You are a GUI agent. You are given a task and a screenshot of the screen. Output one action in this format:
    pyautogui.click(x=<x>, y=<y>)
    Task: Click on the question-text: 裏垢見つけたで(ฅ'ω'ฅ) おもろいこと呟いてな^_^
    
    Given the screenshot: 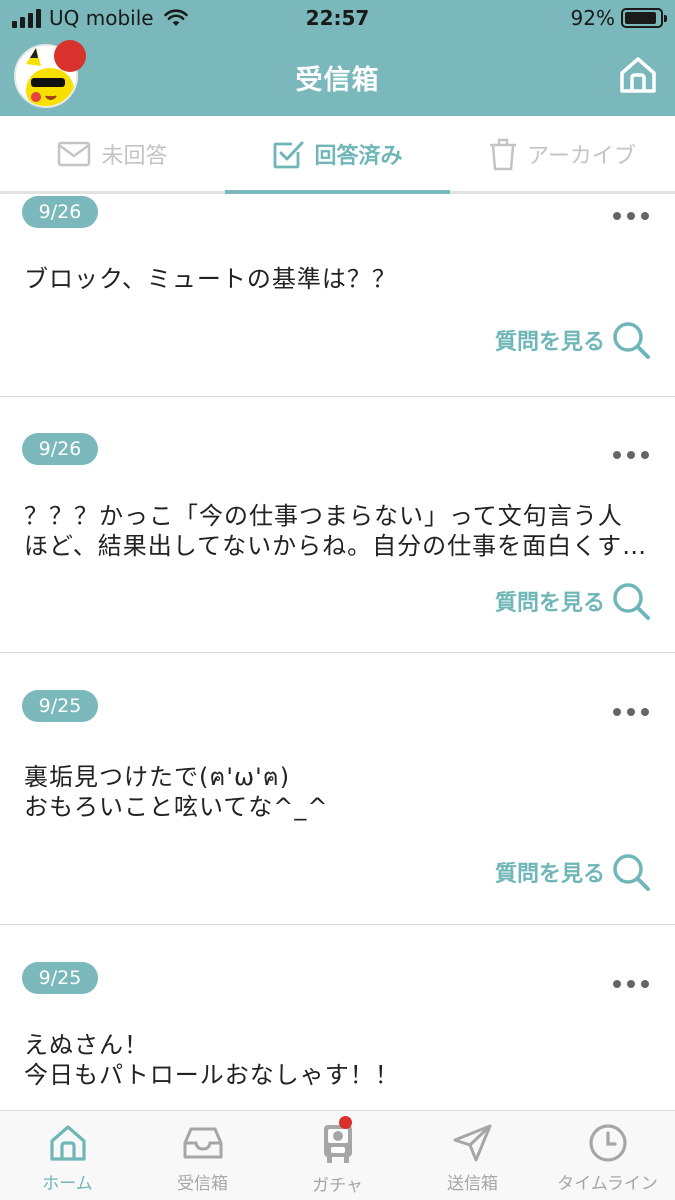 What is the action you would take?
    pyautogui.click(x=176, y=792)
    